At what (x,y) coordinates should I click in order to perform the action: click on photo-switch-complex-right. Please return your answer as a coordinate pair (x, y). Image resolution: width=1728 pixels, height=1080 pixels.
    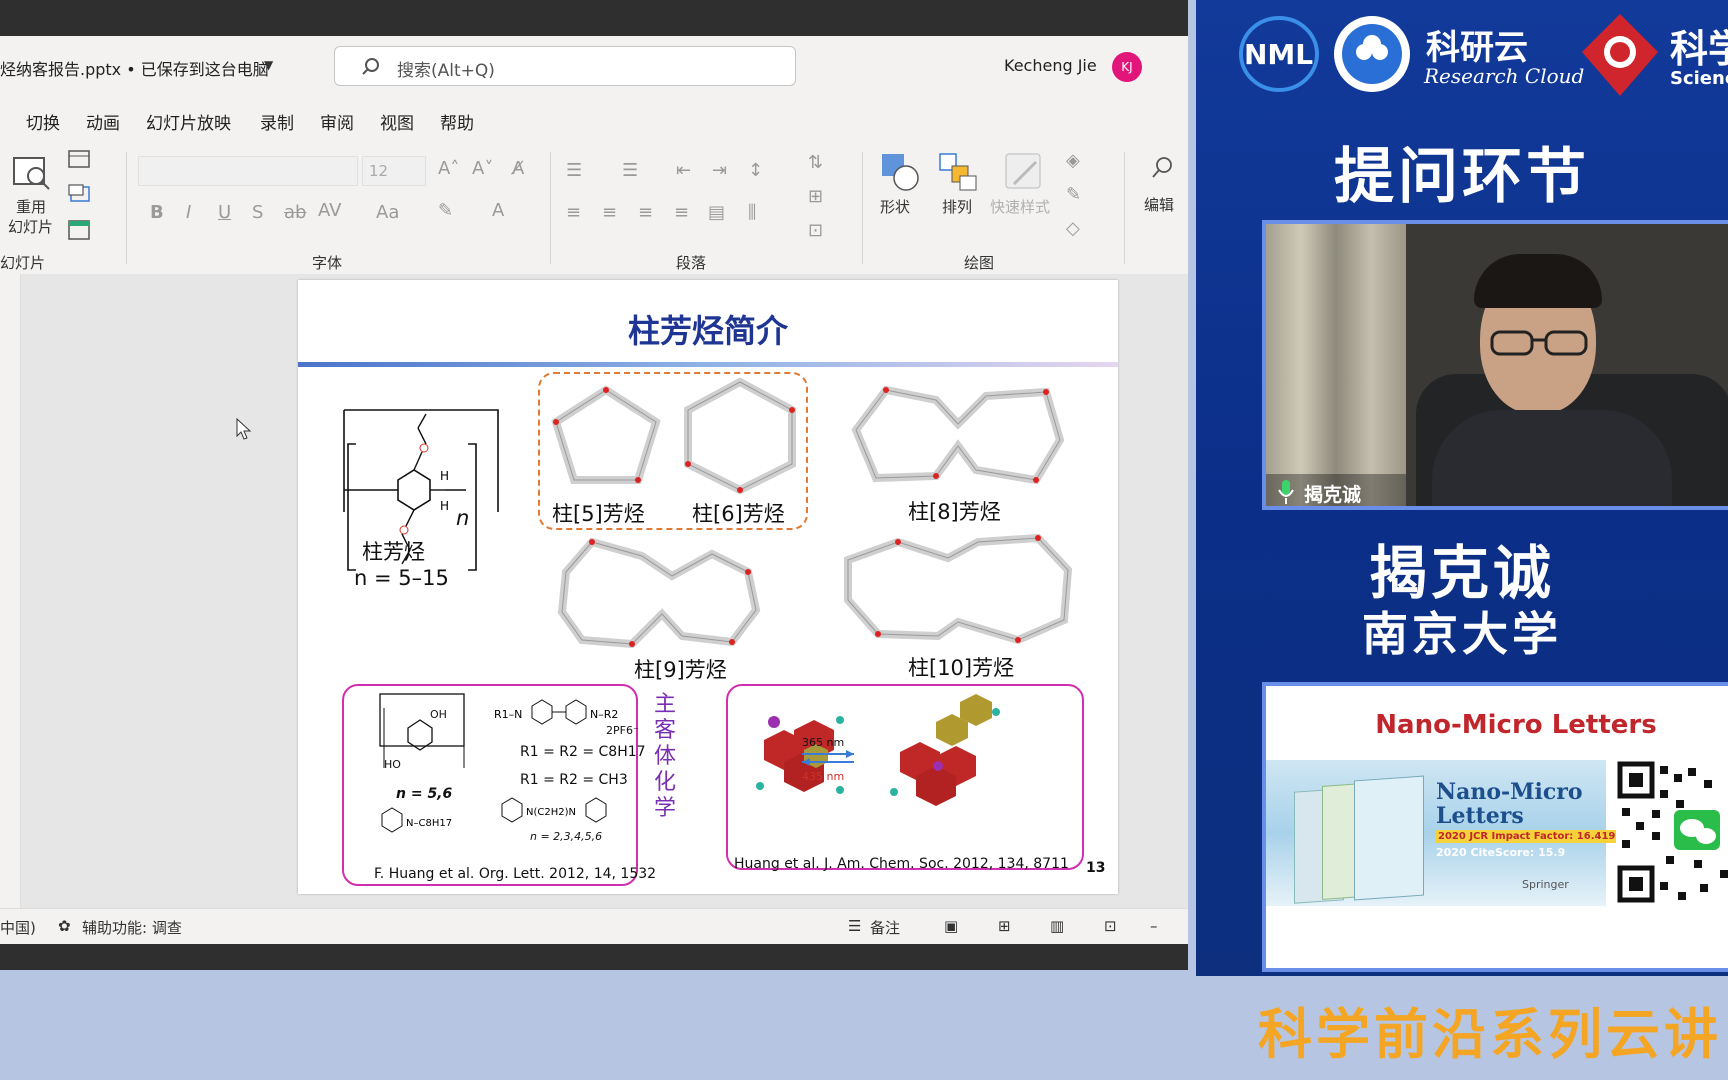
    Looking at the image, I should click on (945, 750).